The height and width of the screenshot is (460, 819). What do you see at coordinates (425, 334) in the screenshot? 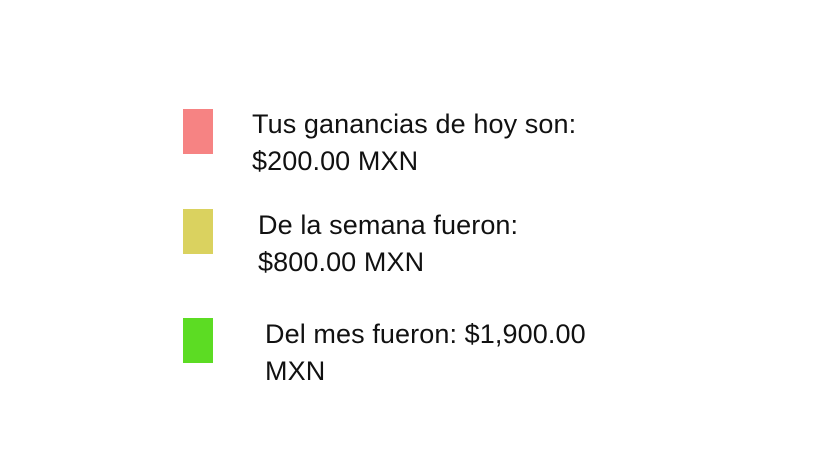
I see `month-earnings-label: Del mes fueron: $1,900.00` at bounding box center [425, 334].